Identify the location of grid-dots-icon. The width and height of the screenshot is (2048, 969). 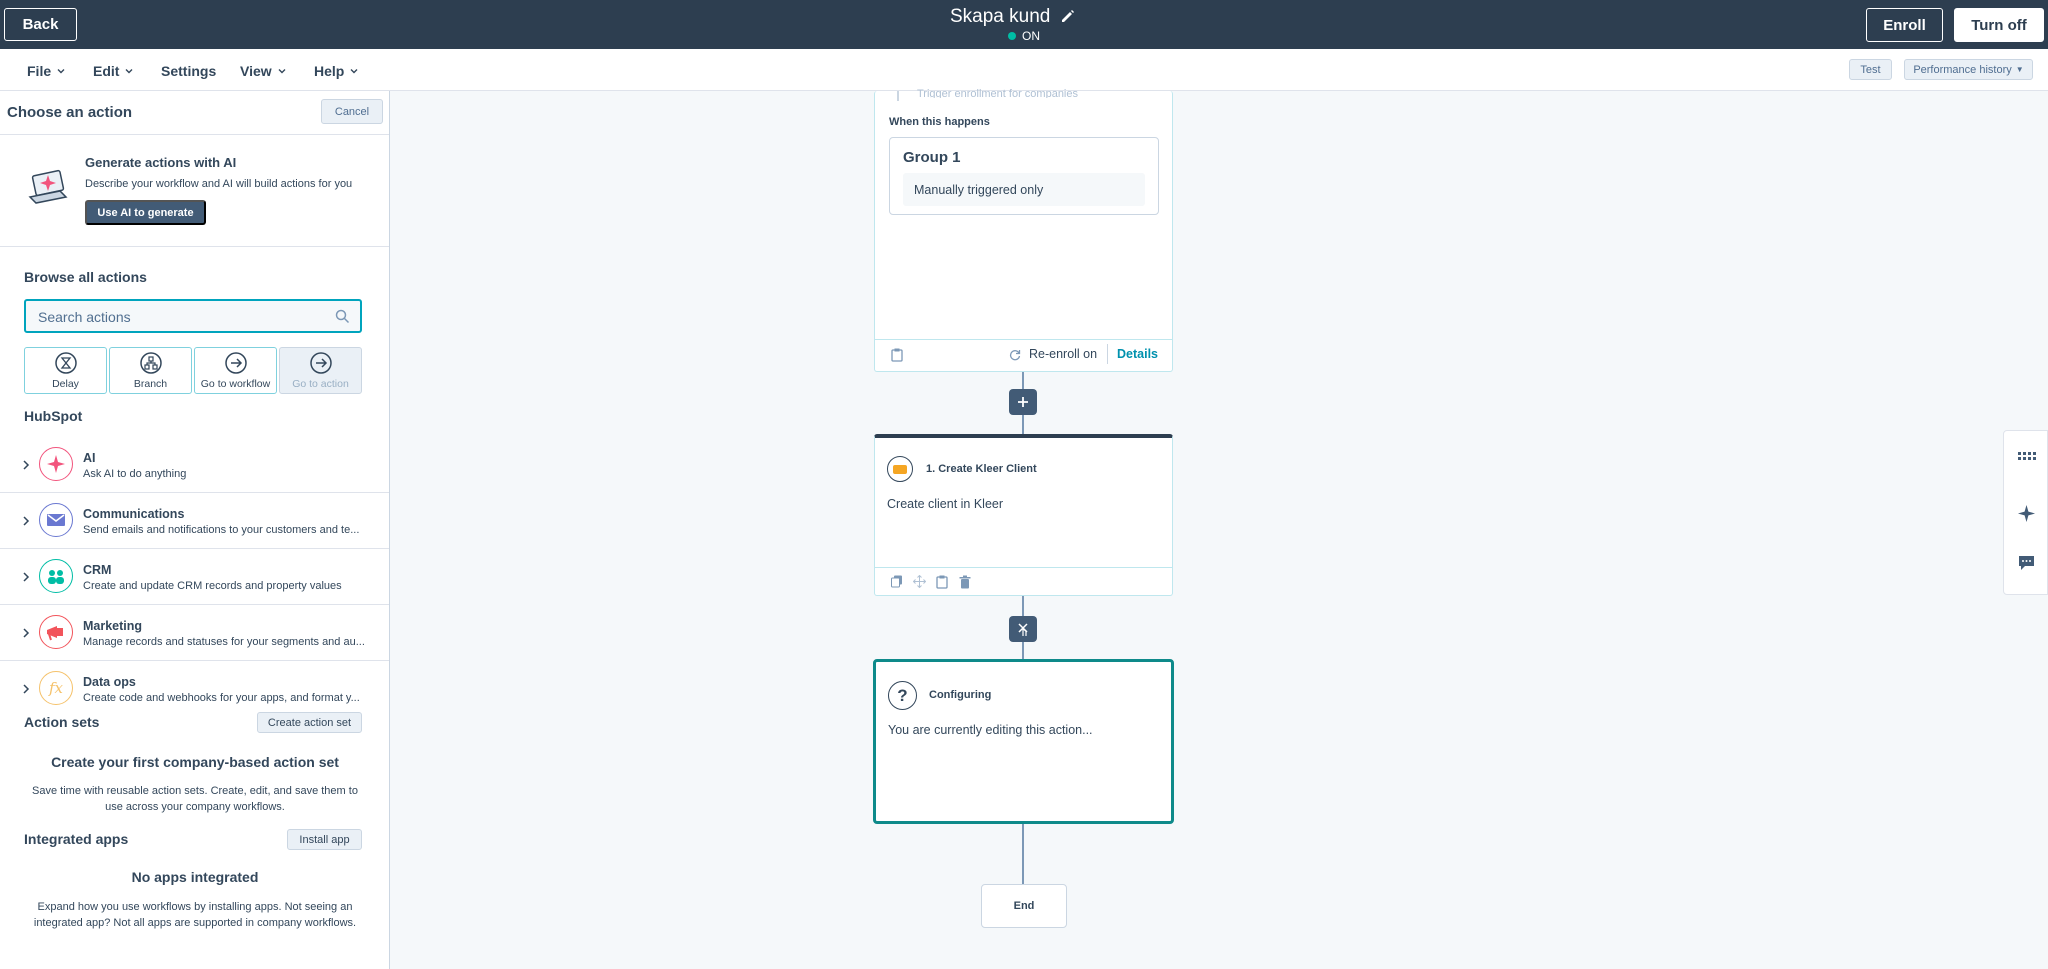
(2027, 456).